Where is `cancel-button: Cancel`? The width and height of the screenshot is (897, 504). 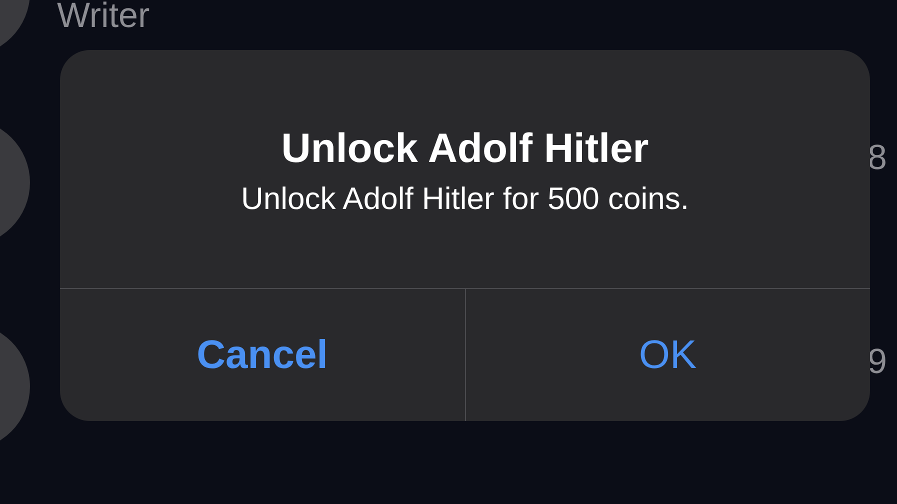 cancel-button: Cancel is located at coordinates (262, 355).